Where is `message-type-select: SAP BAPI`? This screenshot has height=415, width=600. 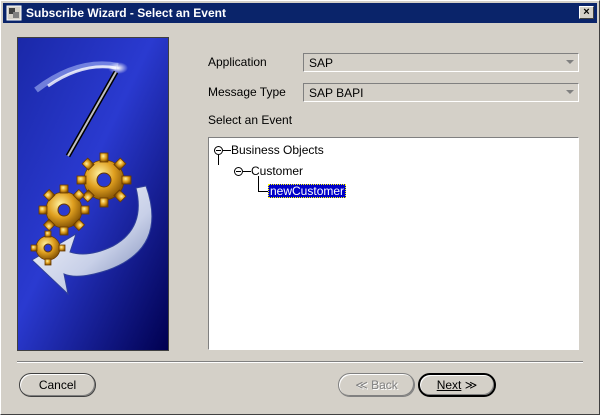
message-type-select: SAP BAPI is located at coordinates (441, 92).